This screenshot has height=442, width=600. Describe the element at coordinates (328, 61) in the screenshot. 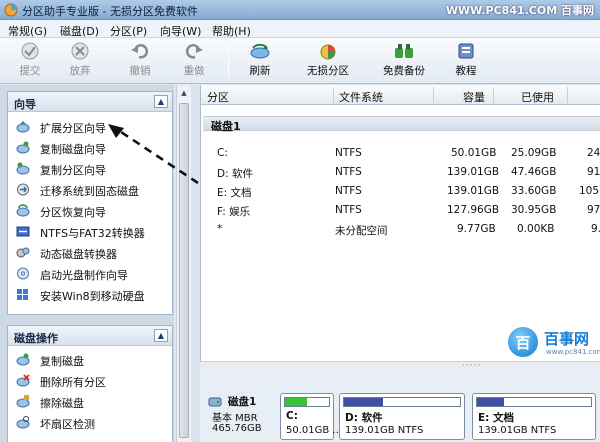

I see `lossless-partition-button: 无损分区` at that location.